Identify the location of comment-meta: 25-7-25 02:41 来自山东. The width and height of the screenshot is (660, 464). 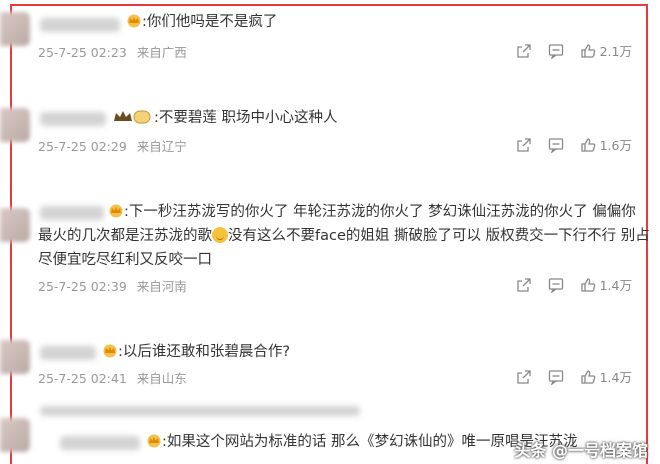
(115, 377).